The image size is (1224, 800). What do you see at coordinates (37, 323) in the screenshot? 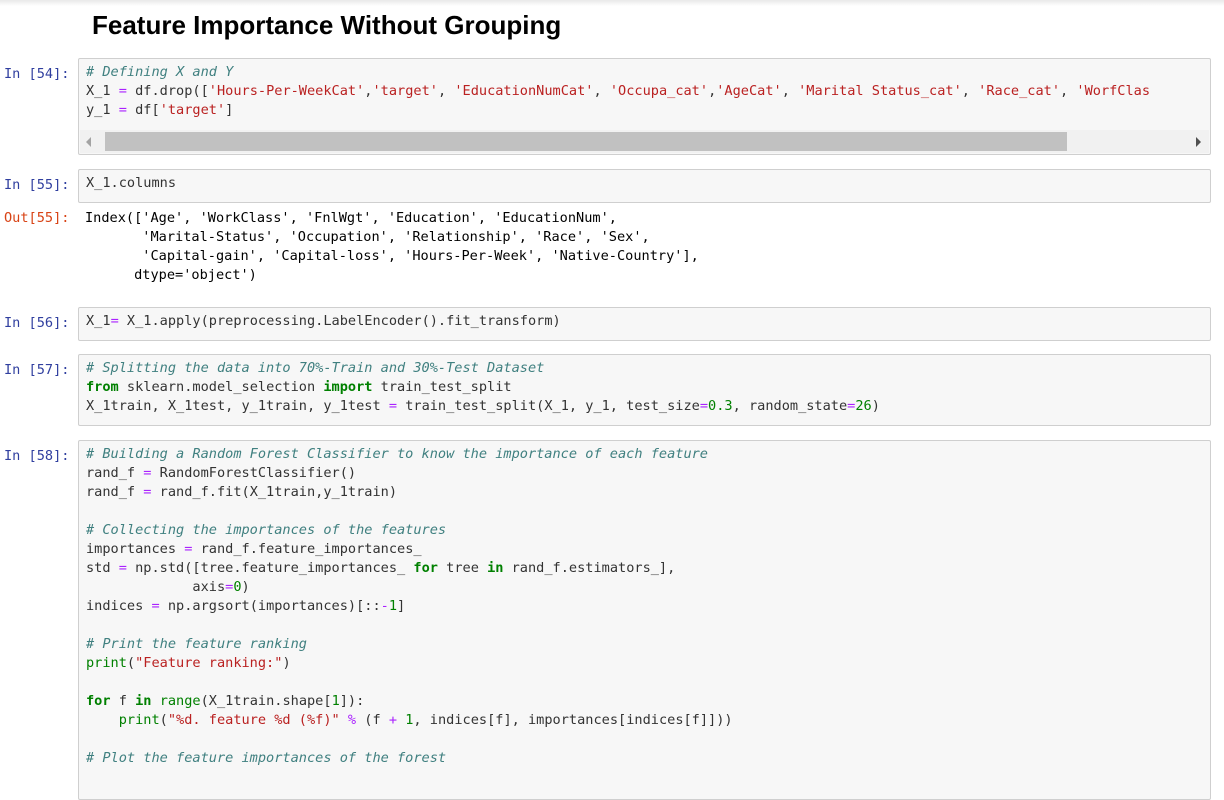
I see `input-prompt: In [56]:` at bounding box center [37, 323].